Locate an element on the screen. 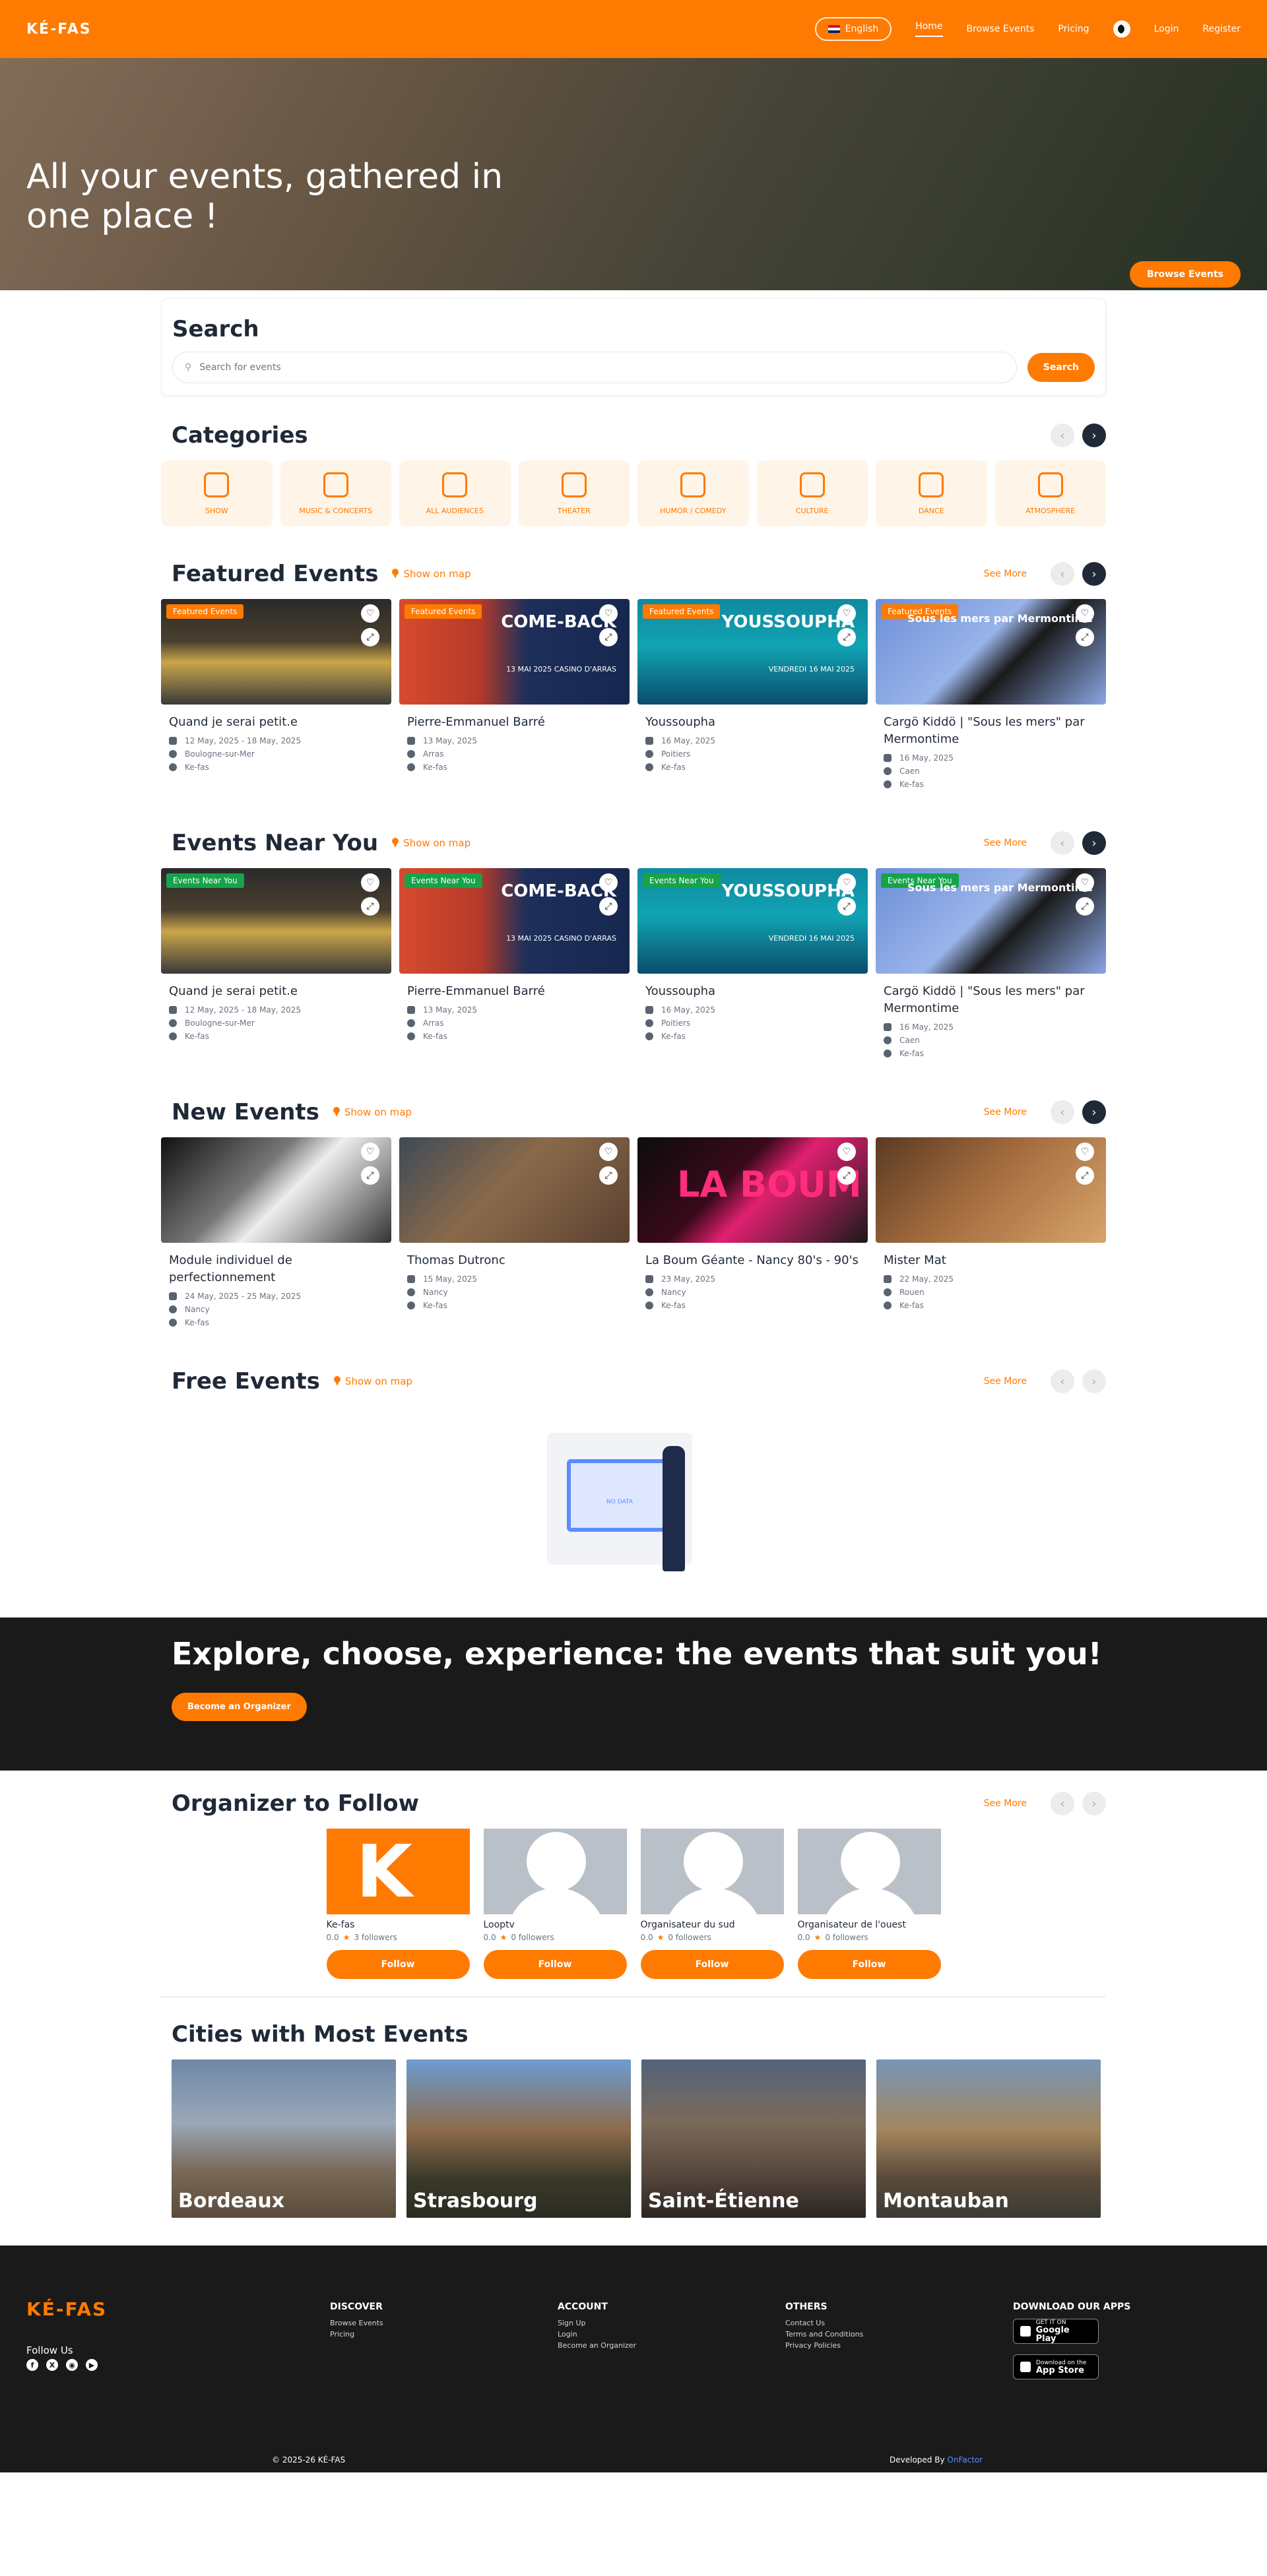 The image size is (1267, 2576). footer-logo: KÉ-FAS is located at coordinates (66, 2309).